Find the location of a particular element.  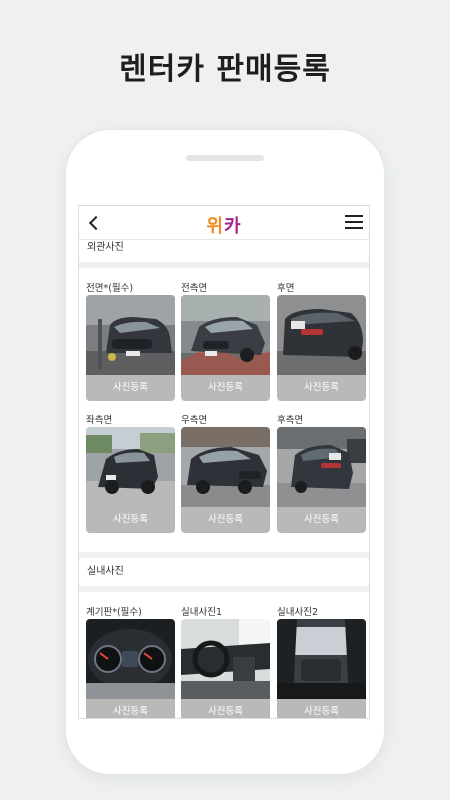

card-label: 전면*(필수) is located at coordinates (110, 288).